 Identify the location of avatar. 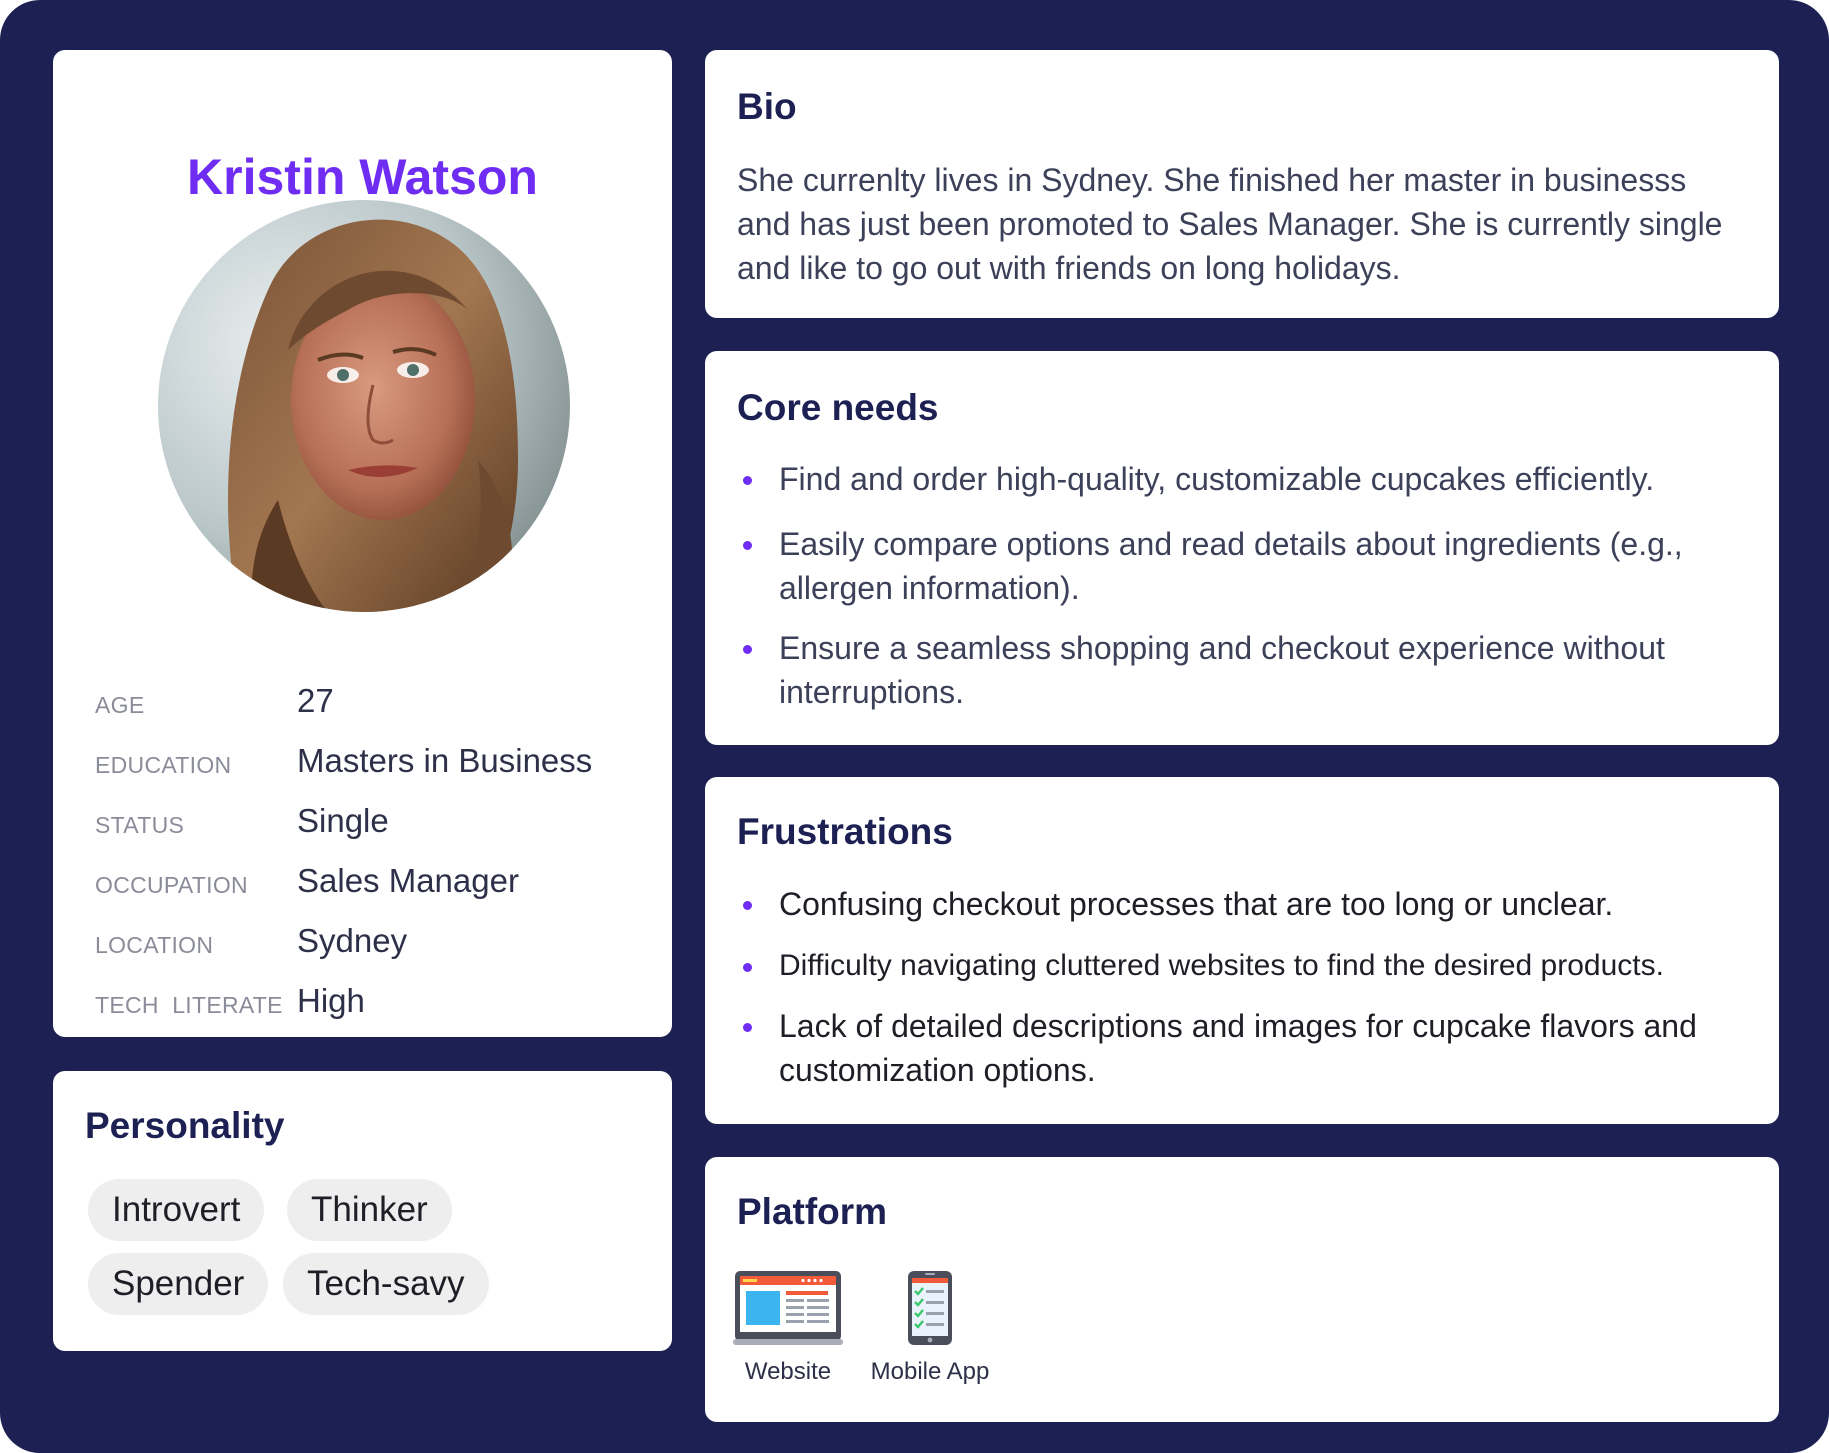
(364, 406).